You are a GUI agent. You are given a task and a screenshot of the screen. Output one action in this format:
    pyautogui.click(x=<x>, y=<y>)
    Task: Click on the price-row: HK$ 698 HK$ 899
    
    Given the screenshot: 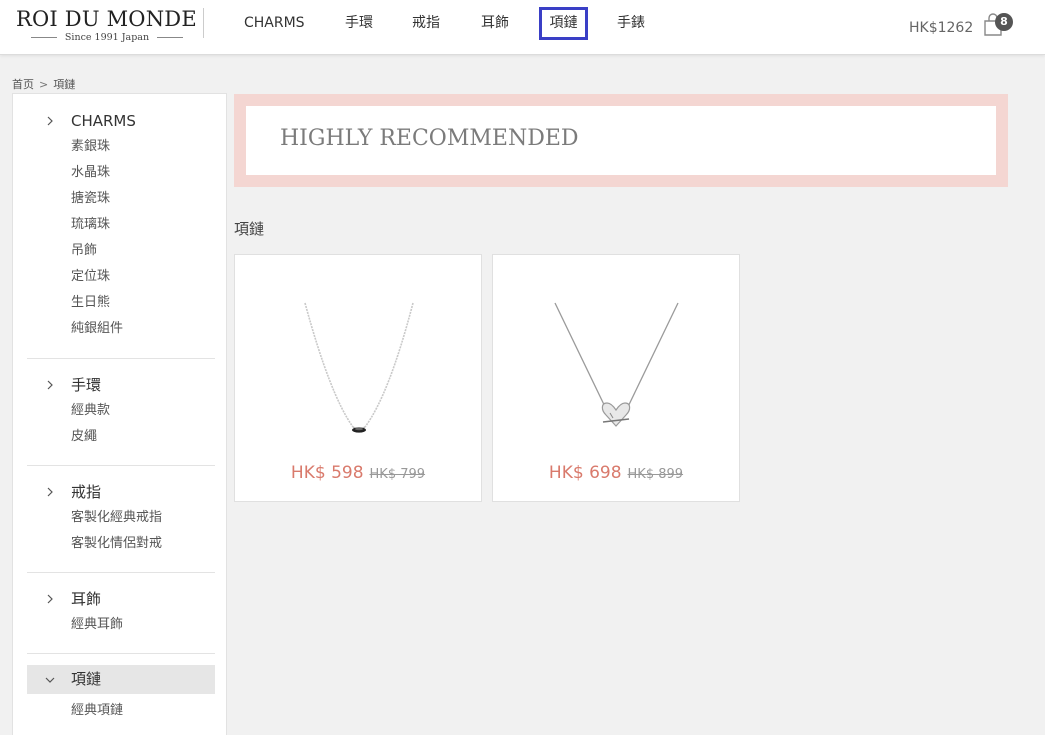 What is the action you would take?
    pyautogui.click(x=616, y=473)
    